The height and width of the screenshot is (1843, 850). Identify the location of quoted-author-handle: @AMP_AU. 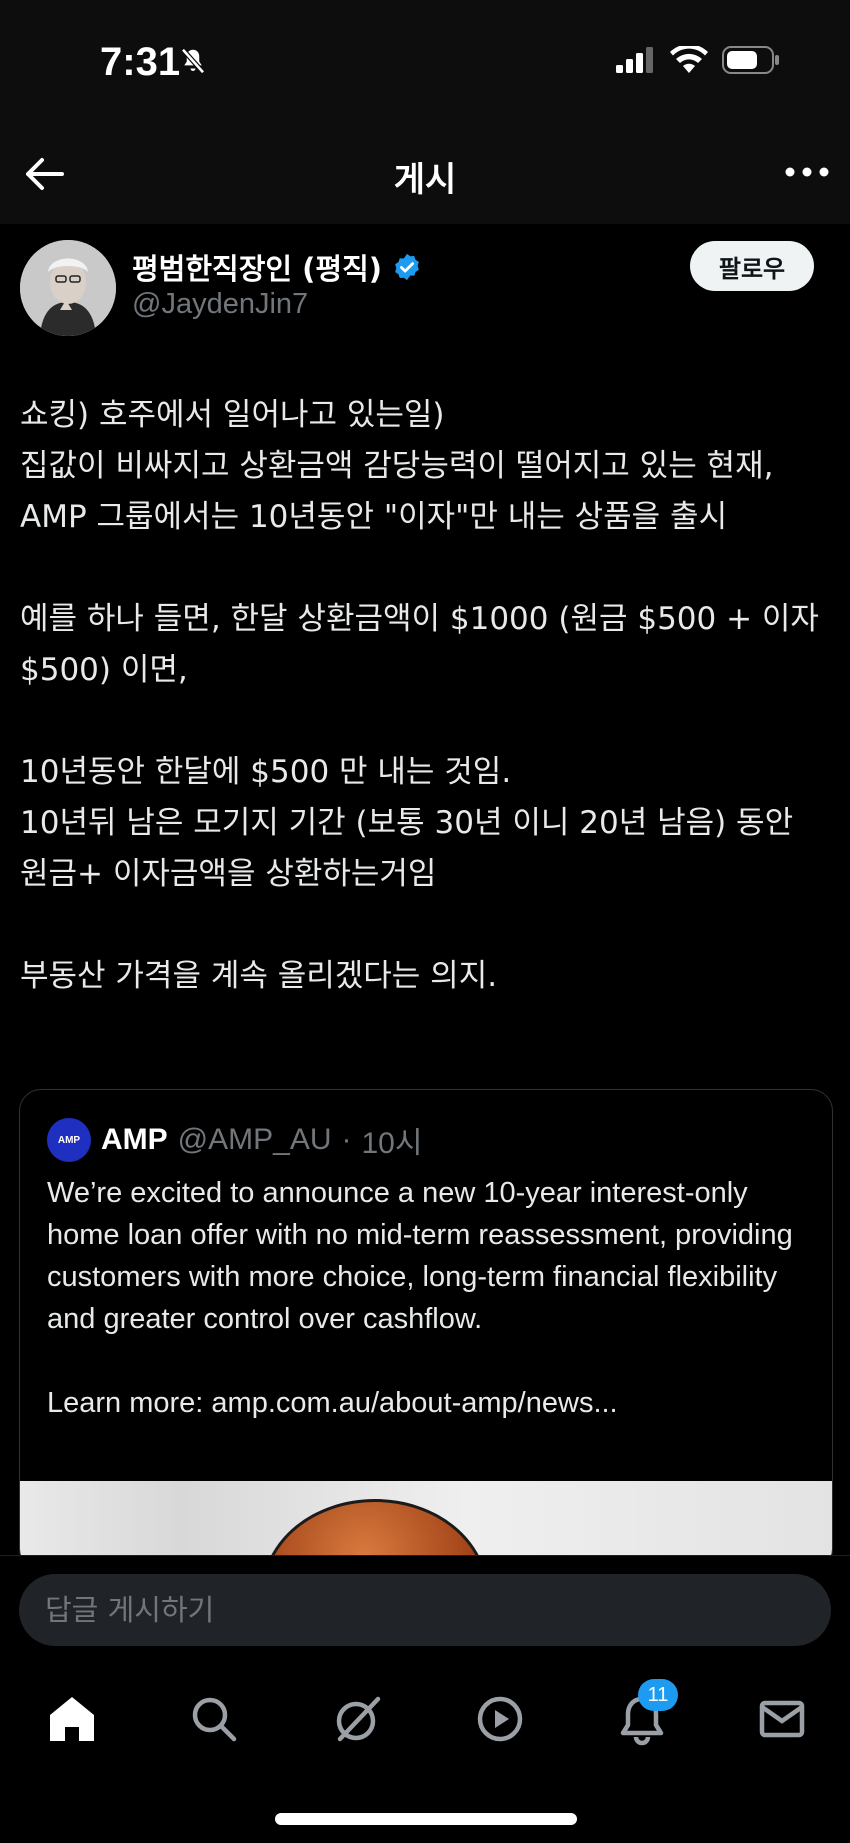
(255, 1140).